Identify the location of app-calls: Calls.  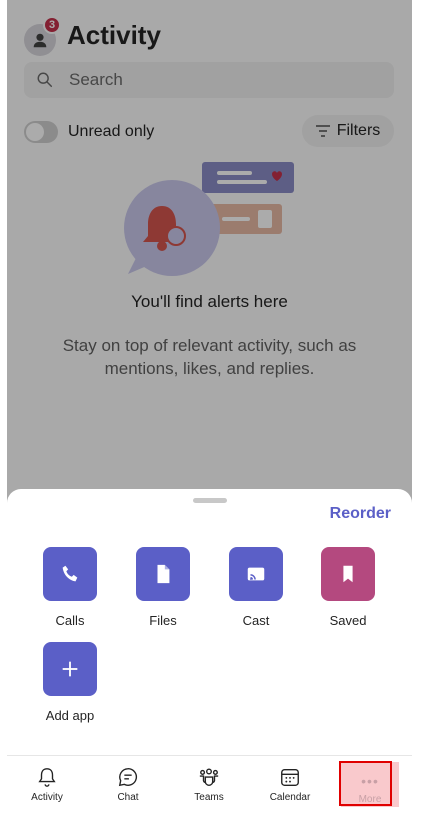
(70, 587).